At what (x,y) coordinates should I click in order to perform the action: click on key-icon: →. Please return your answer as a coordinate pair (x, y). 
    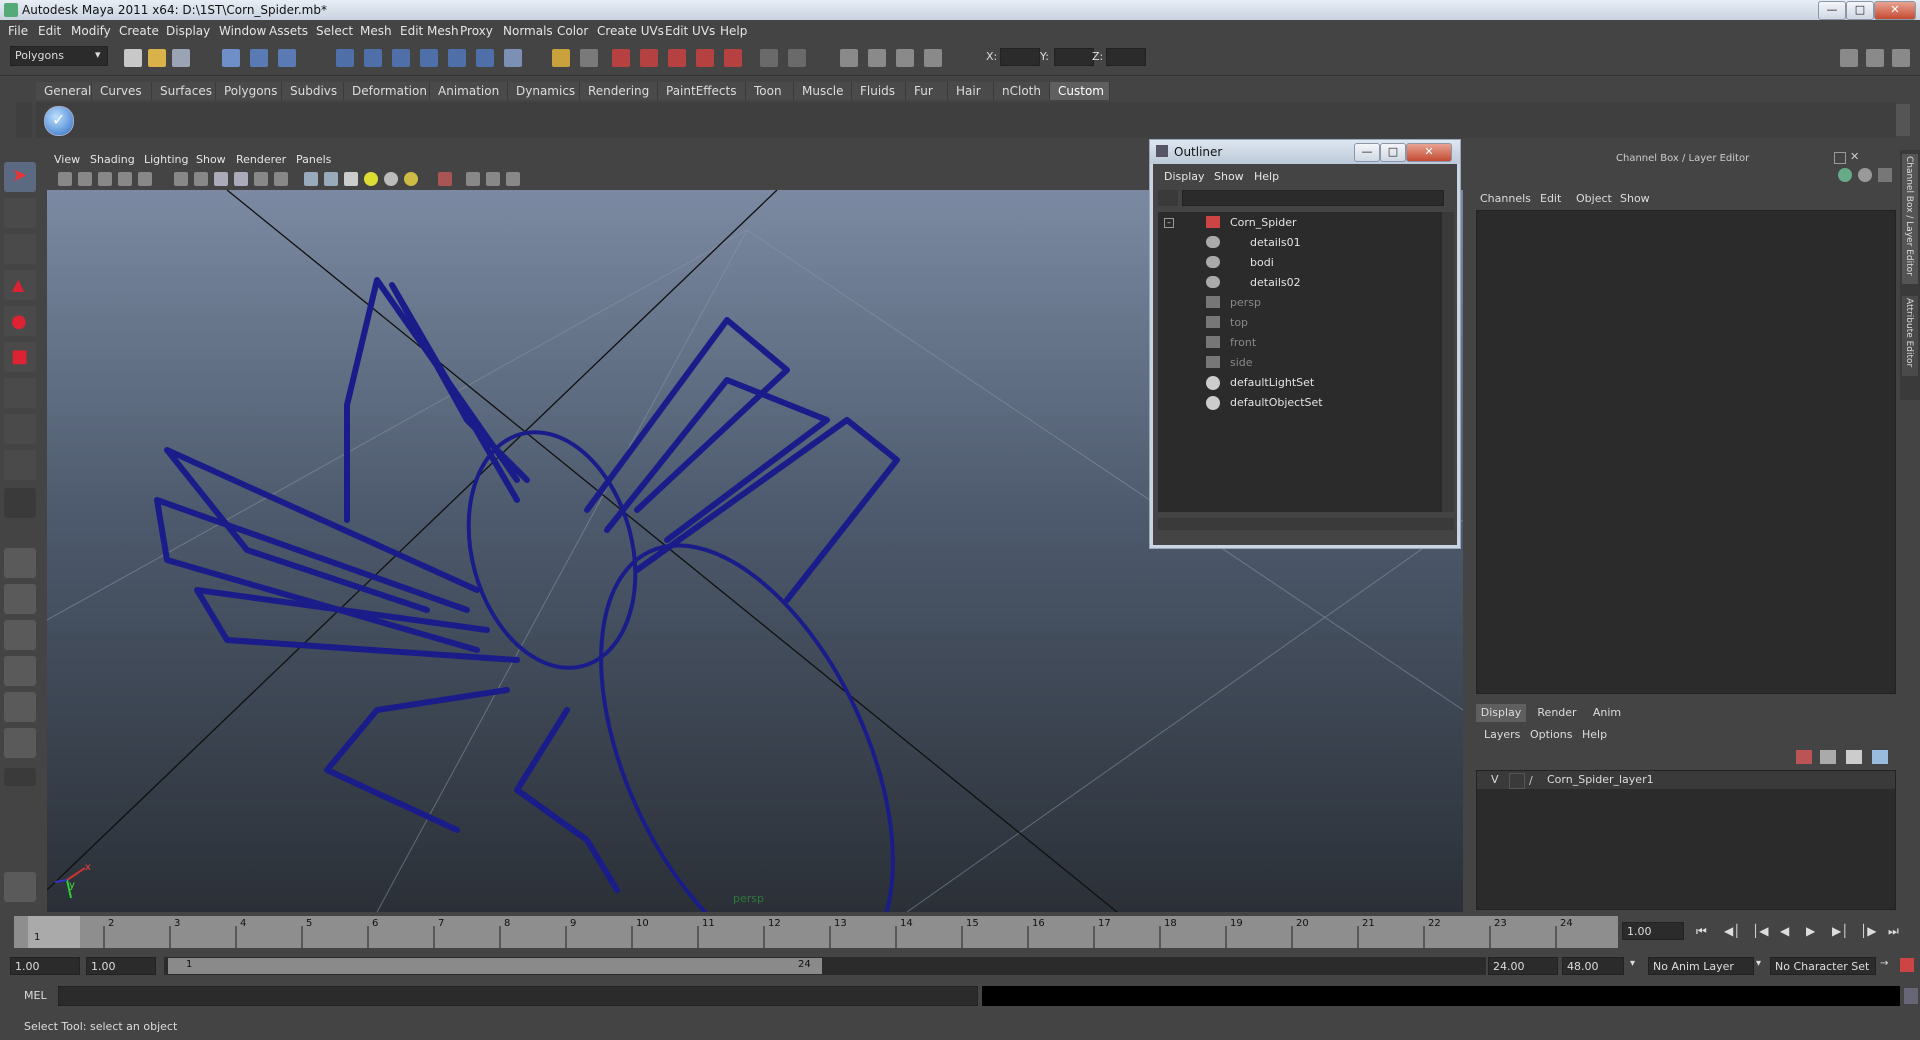
    Looking at the image, I should click on (1884, 963).